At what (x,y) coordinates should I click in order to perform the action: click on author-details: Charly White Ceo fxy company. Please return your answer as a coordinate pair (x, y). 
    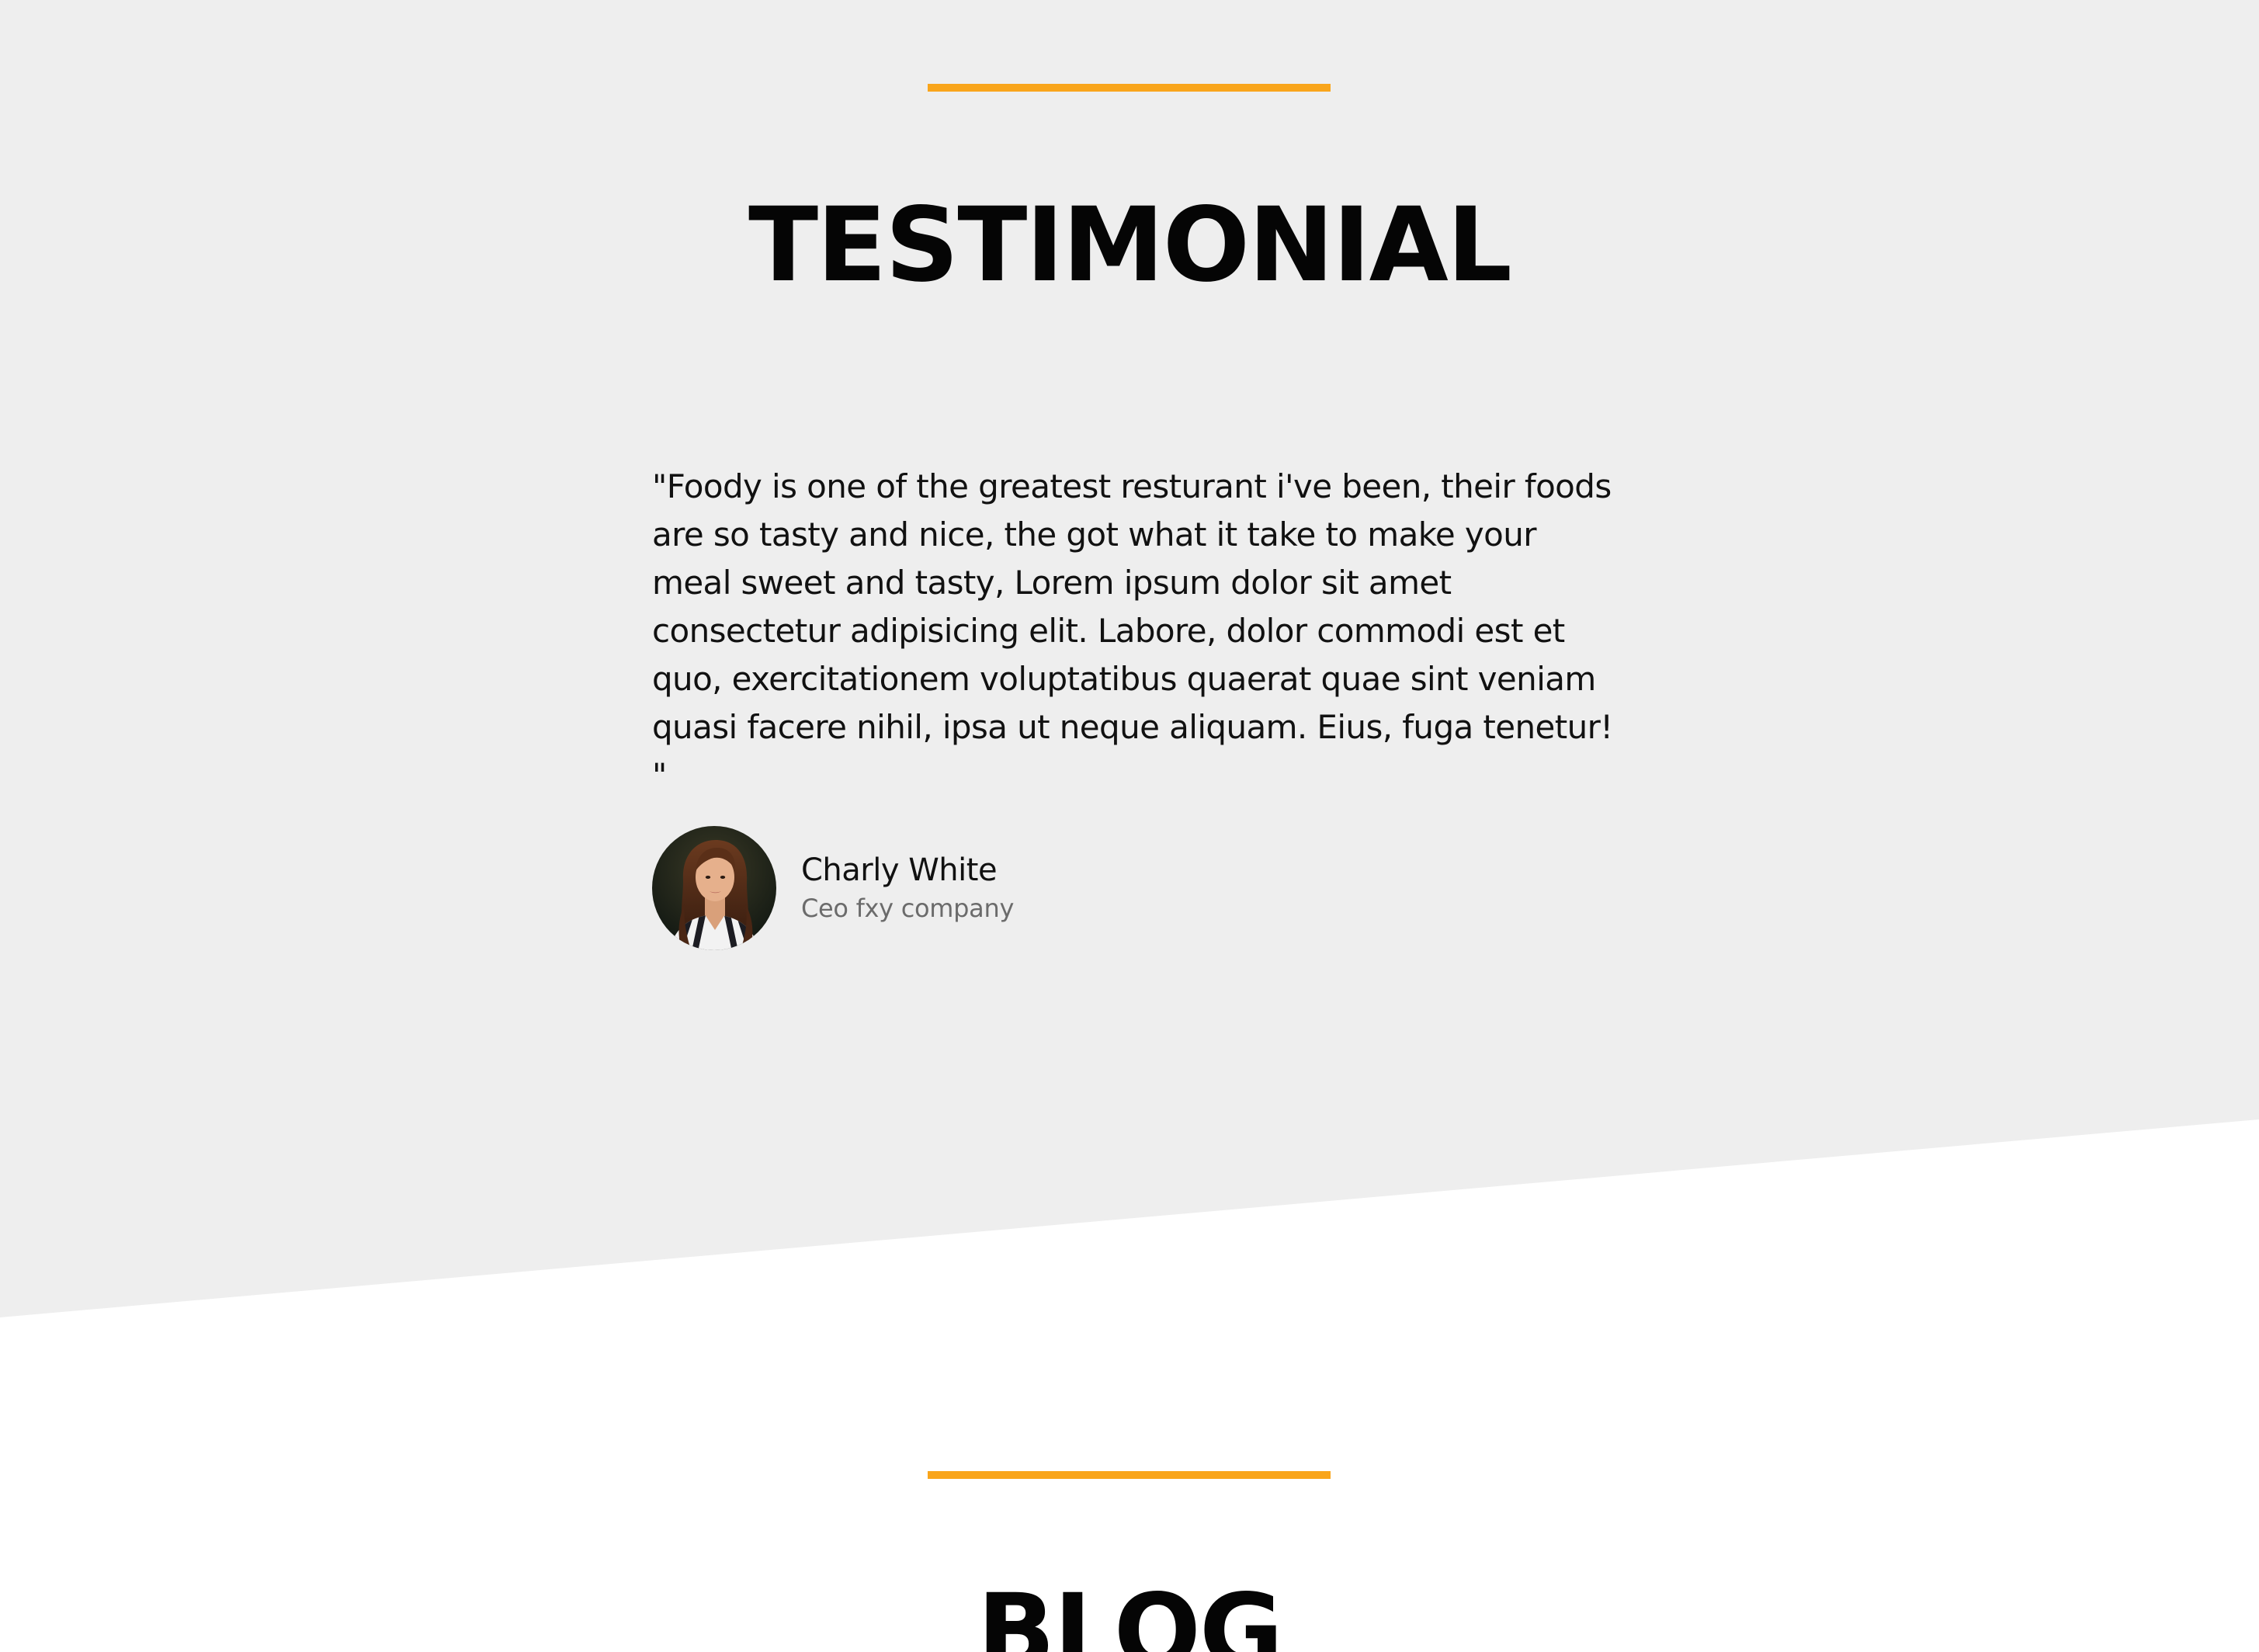
    Looking at the image, I should click on (907, 888).